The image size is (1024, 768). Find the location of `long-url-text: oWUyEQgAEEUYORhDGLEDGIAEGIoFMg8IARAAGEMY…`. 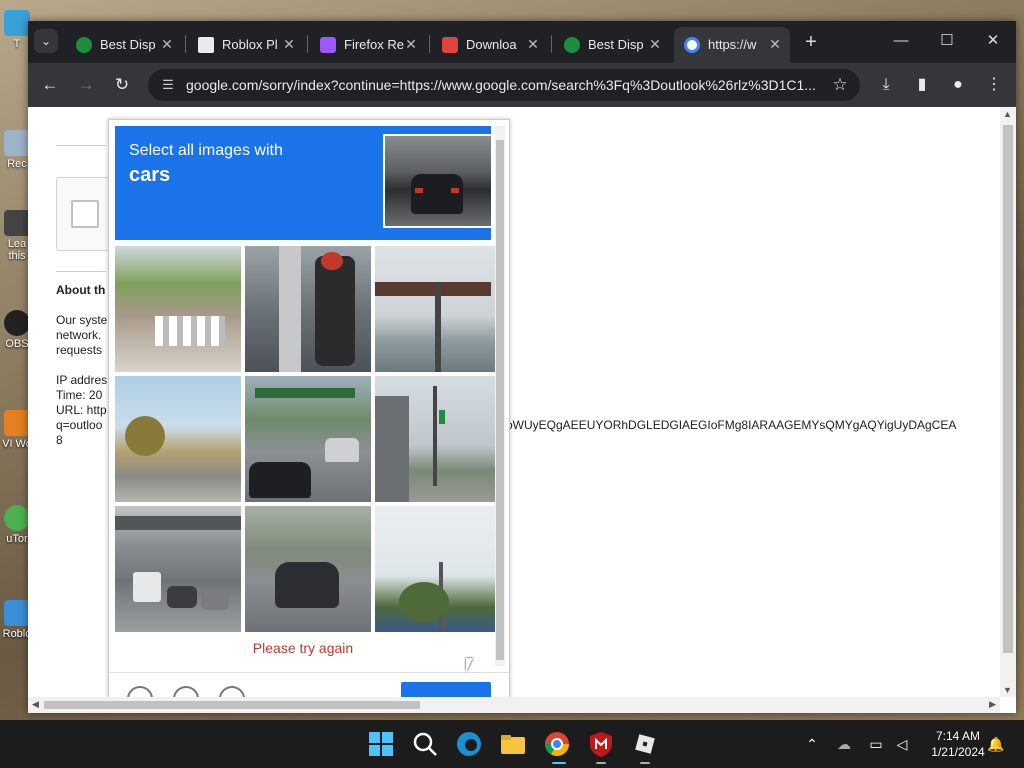

long-url-text: oWUyEQgAEEUYORhDGLEDGIAEGIoFMg8IARAAGEMY… is located at coordinates (731, 425).